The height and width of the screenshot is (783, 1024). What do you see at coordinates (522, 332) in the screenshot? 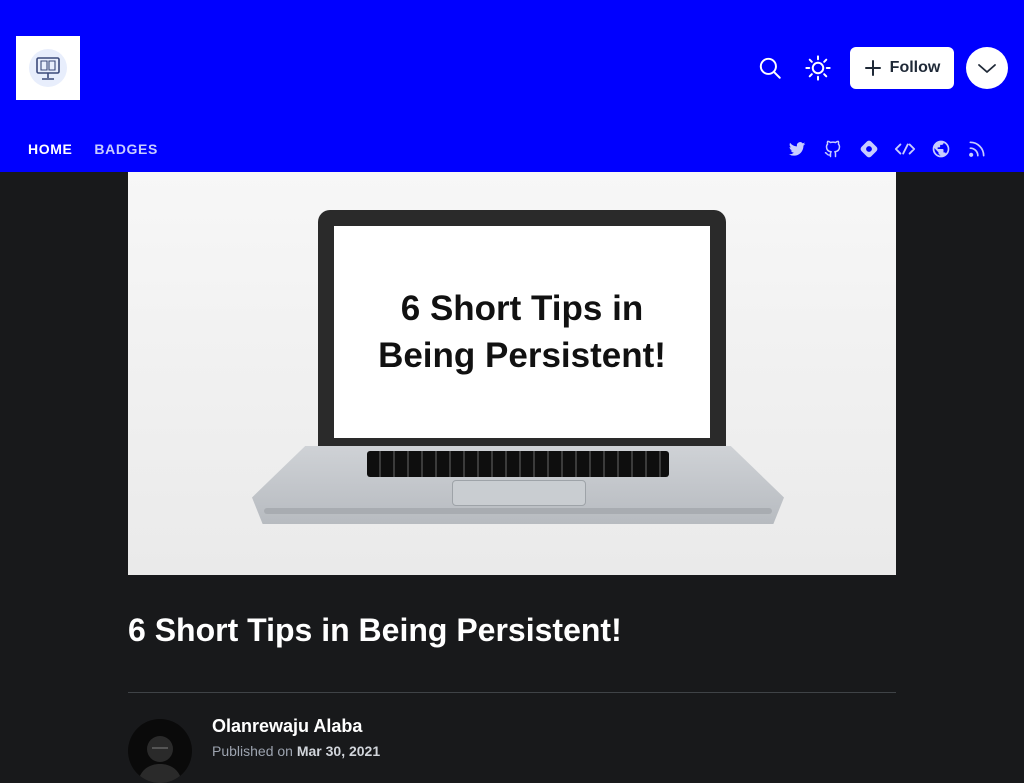
I see `cover-text: 6 Short Tips in Being Persistent!` at bounding box center [522, 332].